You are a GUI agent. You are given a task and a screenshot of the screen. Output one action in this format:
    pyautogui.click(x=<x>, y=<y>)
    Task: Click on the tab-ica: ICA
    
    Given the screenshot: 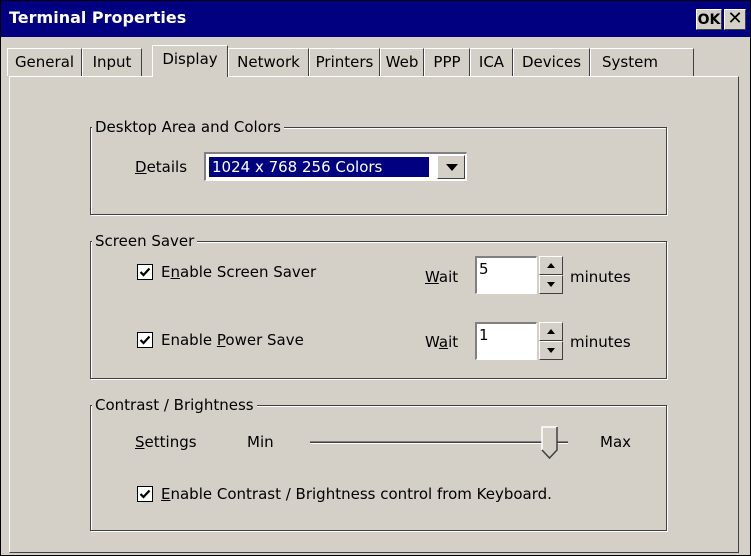 What is the action you would take?
    pyautogui.click(x=491, y=62)
    